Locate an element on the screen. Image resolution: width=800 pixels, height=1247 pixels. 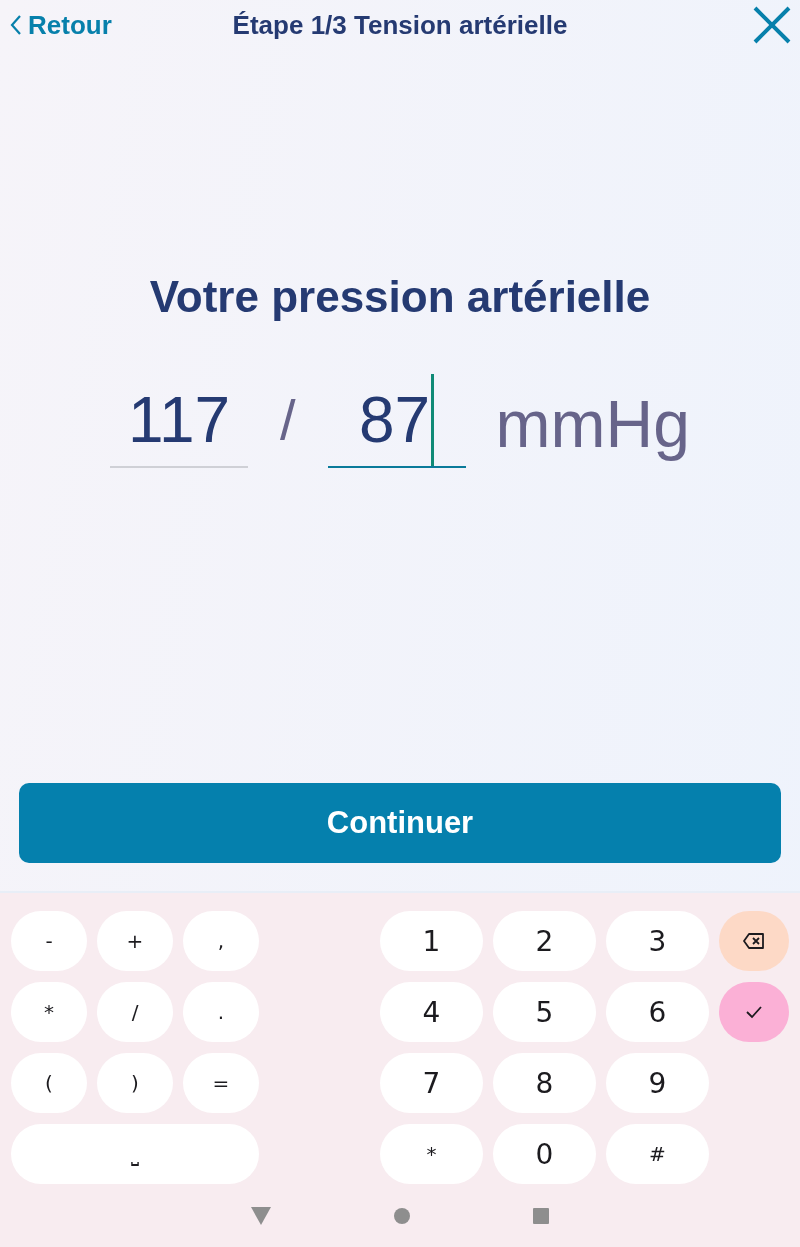
keyboard-key: 4 is located at coordinates (431, 1012).